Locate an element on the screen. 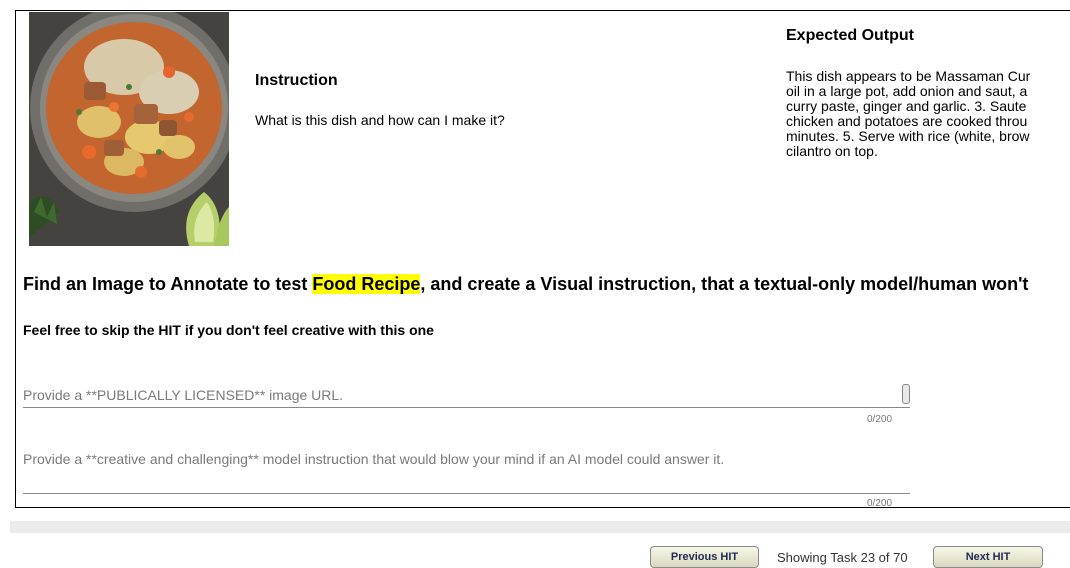 The image size is (1070, 568). instruction-text: What is this dish and how can I make it? is located at coordinates (380, 120).